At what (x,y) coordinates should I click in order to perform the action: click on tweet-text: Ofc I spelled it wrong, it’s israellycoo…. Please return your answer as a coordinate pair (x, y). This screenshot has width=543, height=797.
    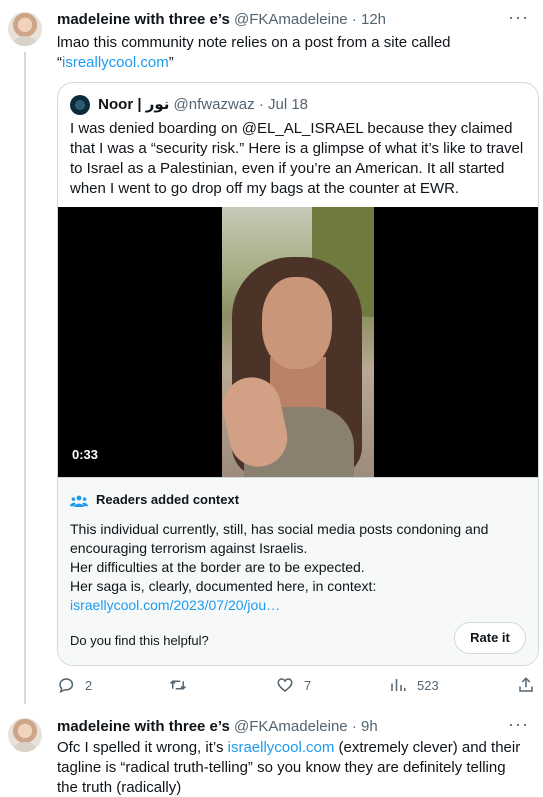
    Looking at the image, I should click on (292, 767).